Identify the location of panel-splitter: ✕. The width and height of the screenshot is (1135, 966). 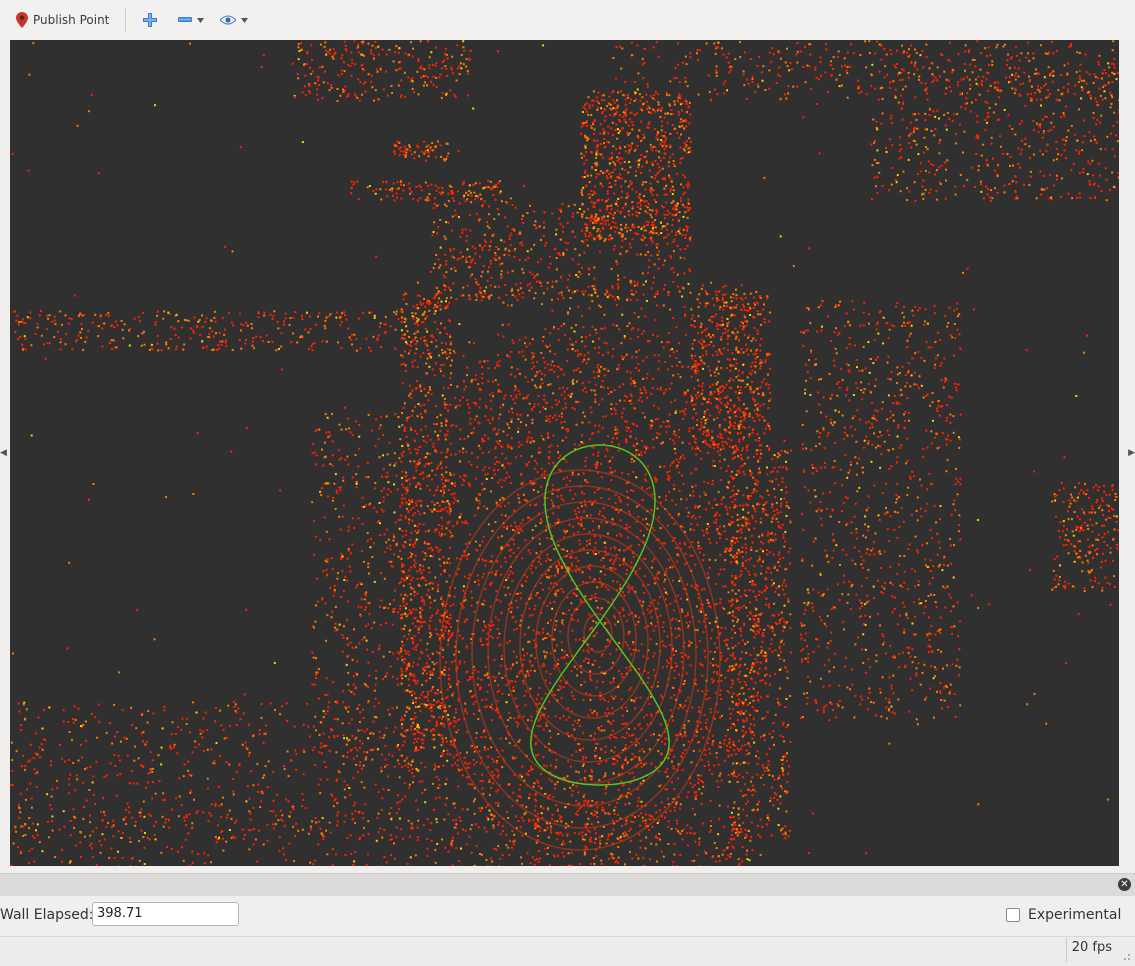
(567, 884).